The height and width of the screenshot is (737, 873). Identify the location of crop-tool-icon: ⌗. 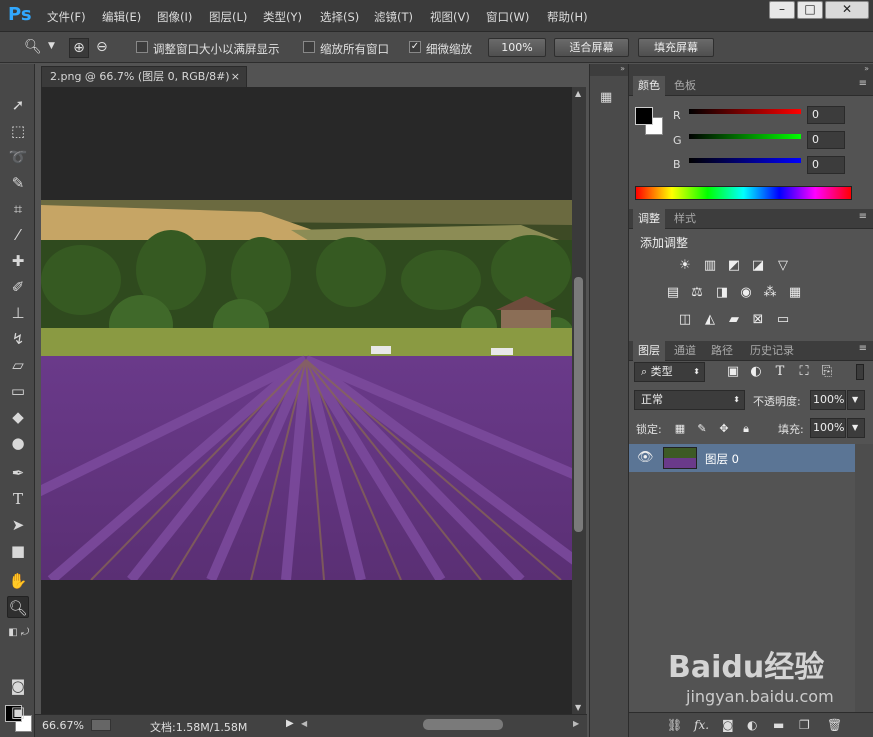
(18, 209).